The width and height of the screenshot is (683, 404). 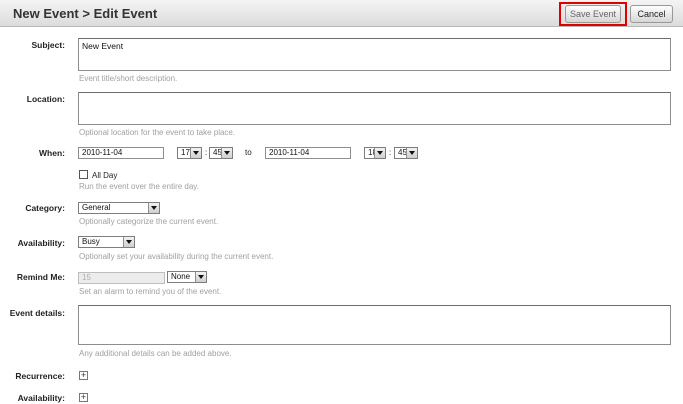 I want to click on availability-select: Busy, so click(x=106, y=242).